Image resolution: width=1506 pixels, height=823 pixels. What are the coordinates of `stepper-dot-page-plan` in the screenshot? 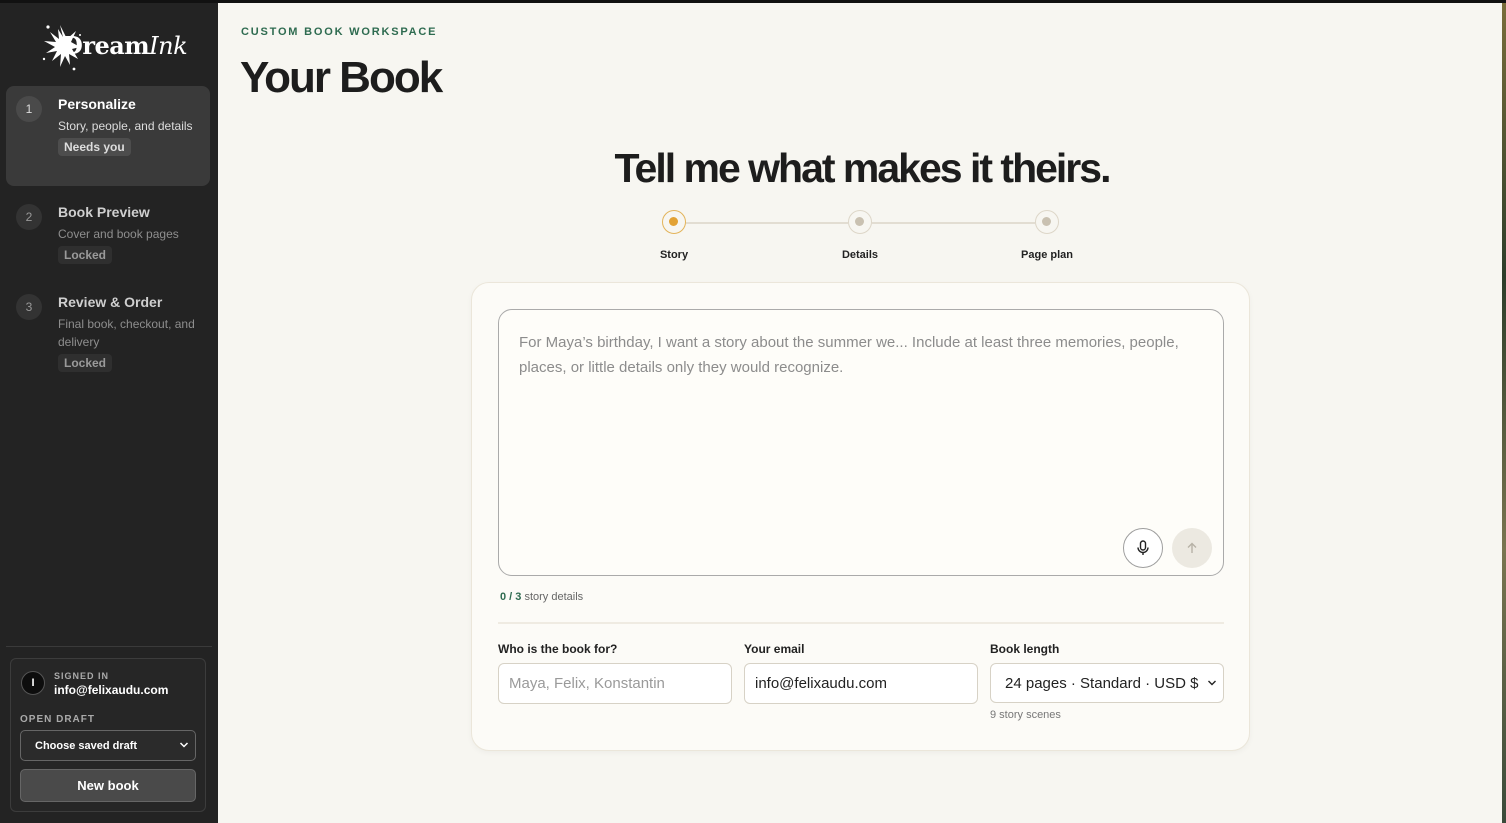 It's located at (1047, 222).